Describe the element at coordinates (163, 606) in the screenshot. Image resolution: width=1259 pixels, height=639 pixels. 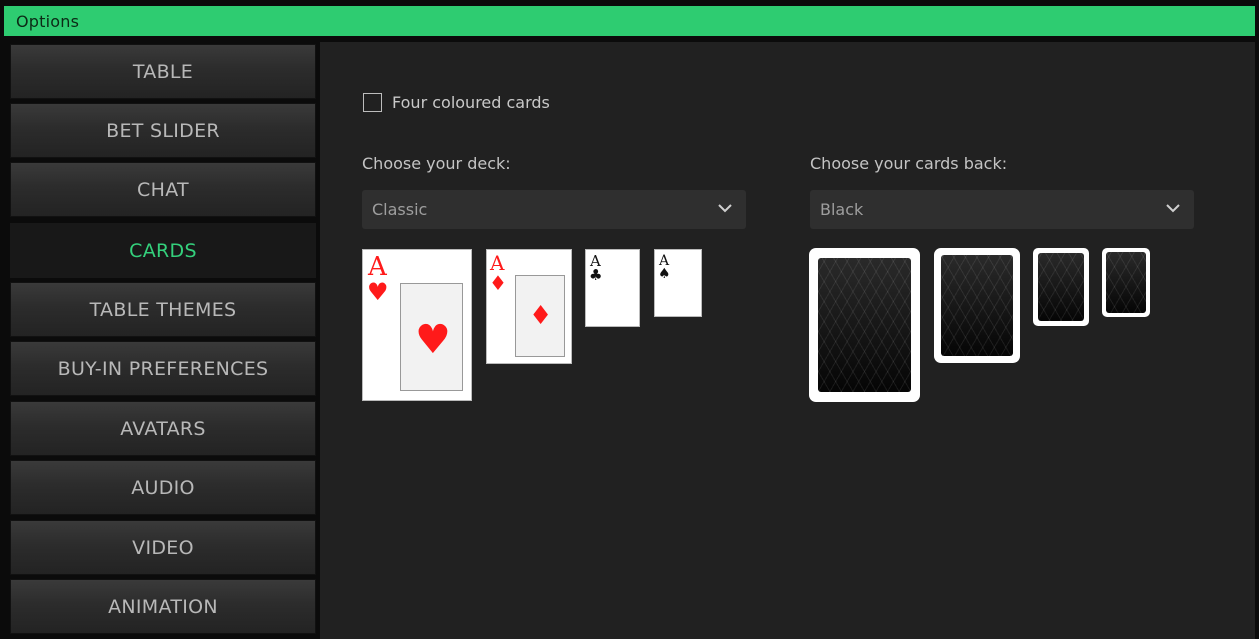
I see `sidebar-item-animation: ANIMATION` at that location.